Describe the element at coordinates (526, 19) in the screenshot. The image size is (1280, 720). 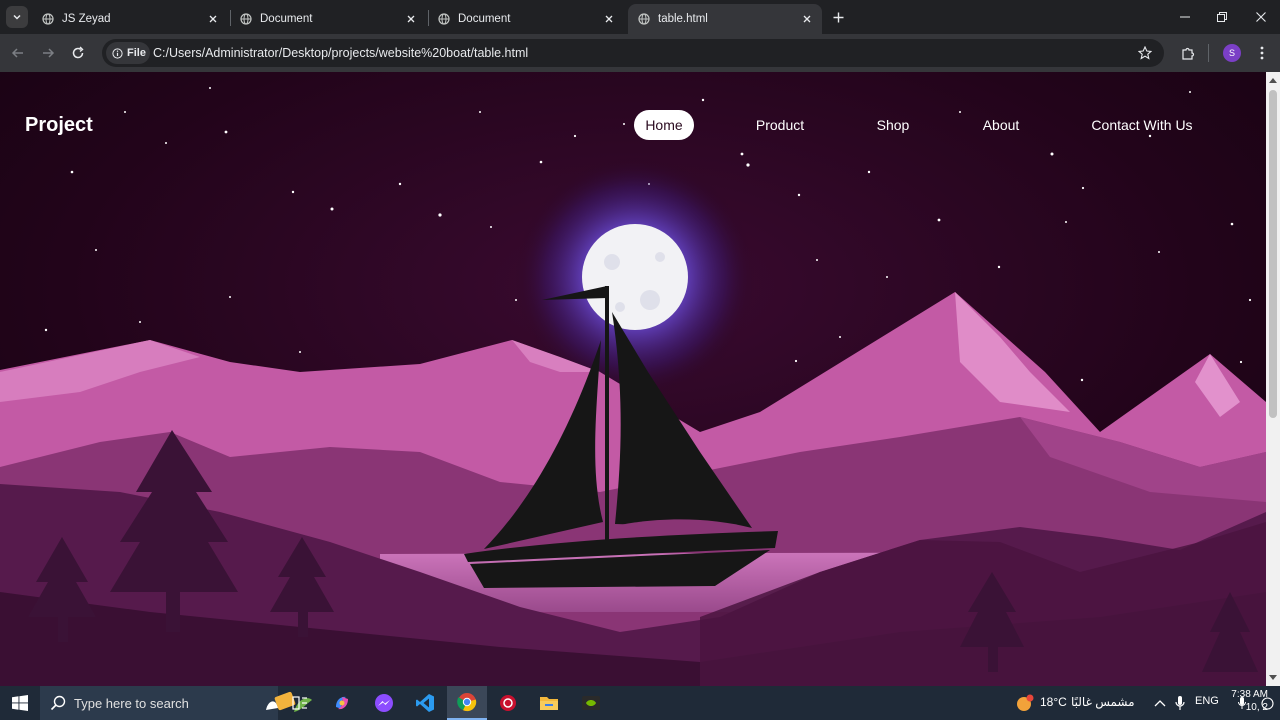
I see `tab-document-2: Document` at that location.